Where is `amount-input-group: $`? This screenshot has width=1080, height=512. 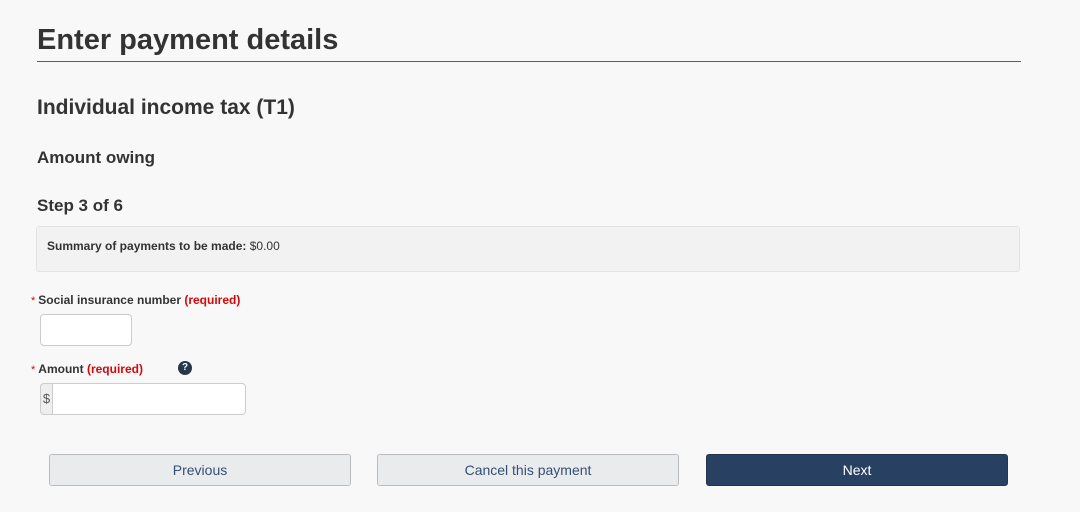
amount-input-group: $ is located at coordinates (143, 399).